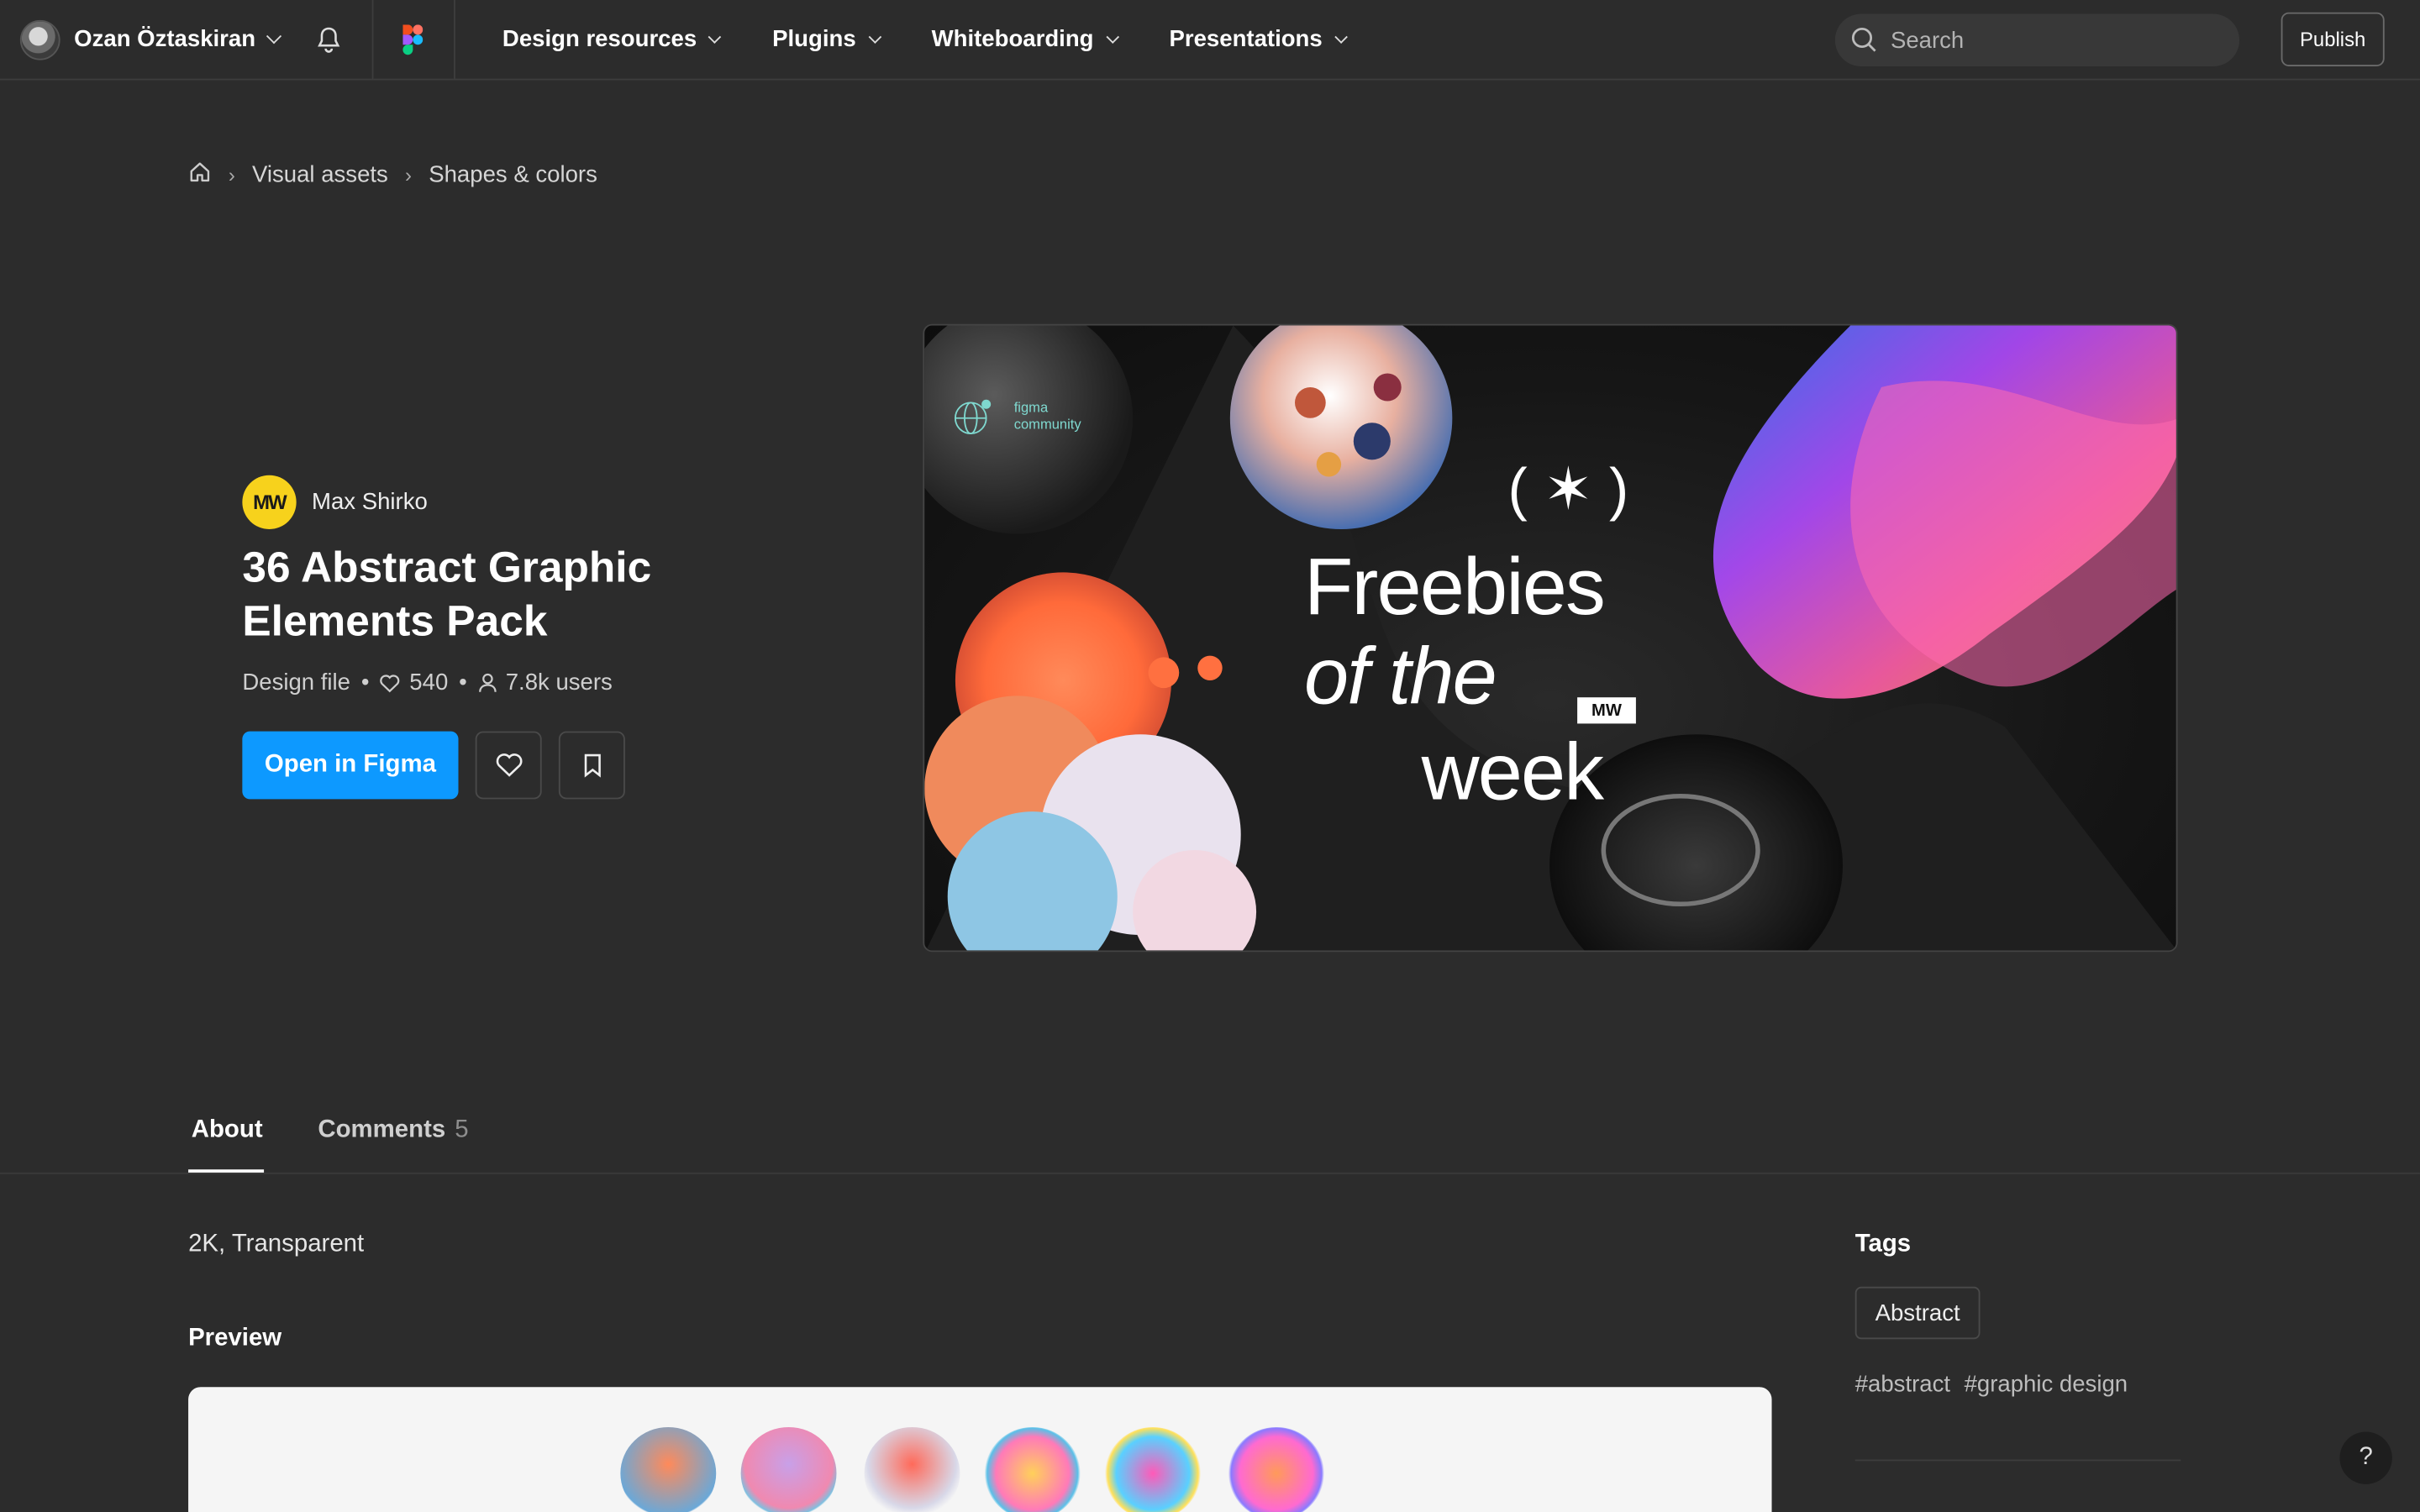  I want to click on nav-design-resources: Design resources, so click(612, 39).